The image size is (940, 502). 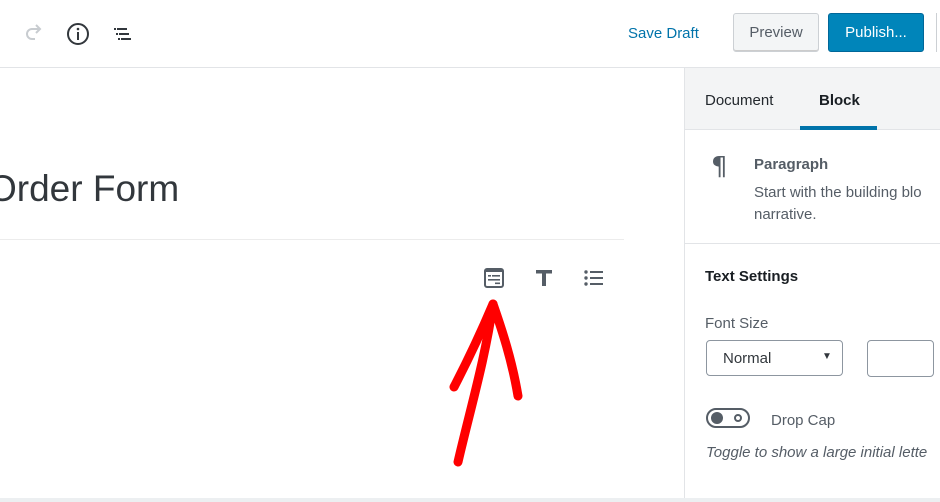 What do you see at coordinates (738, 418) in the screenshot?
I see `toggle-off-indicator` at bounding box center [738, 418].